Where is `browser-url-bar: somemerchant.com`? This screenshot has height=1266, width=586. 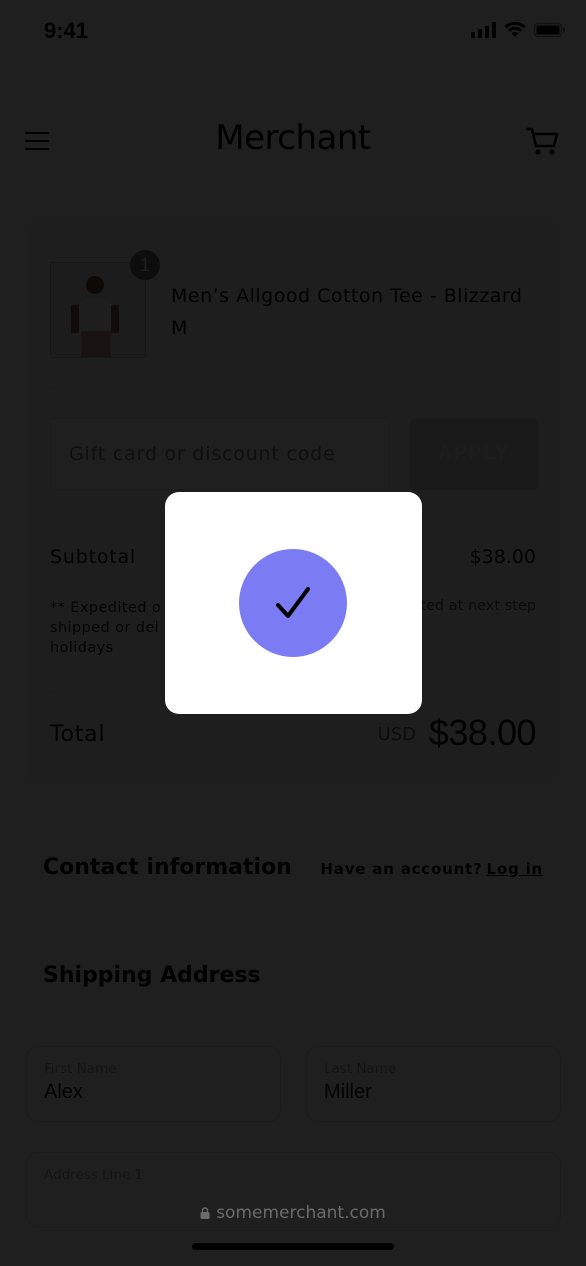
browser-url-bar: somemerchant.com is located at coordinates (293, 1213).